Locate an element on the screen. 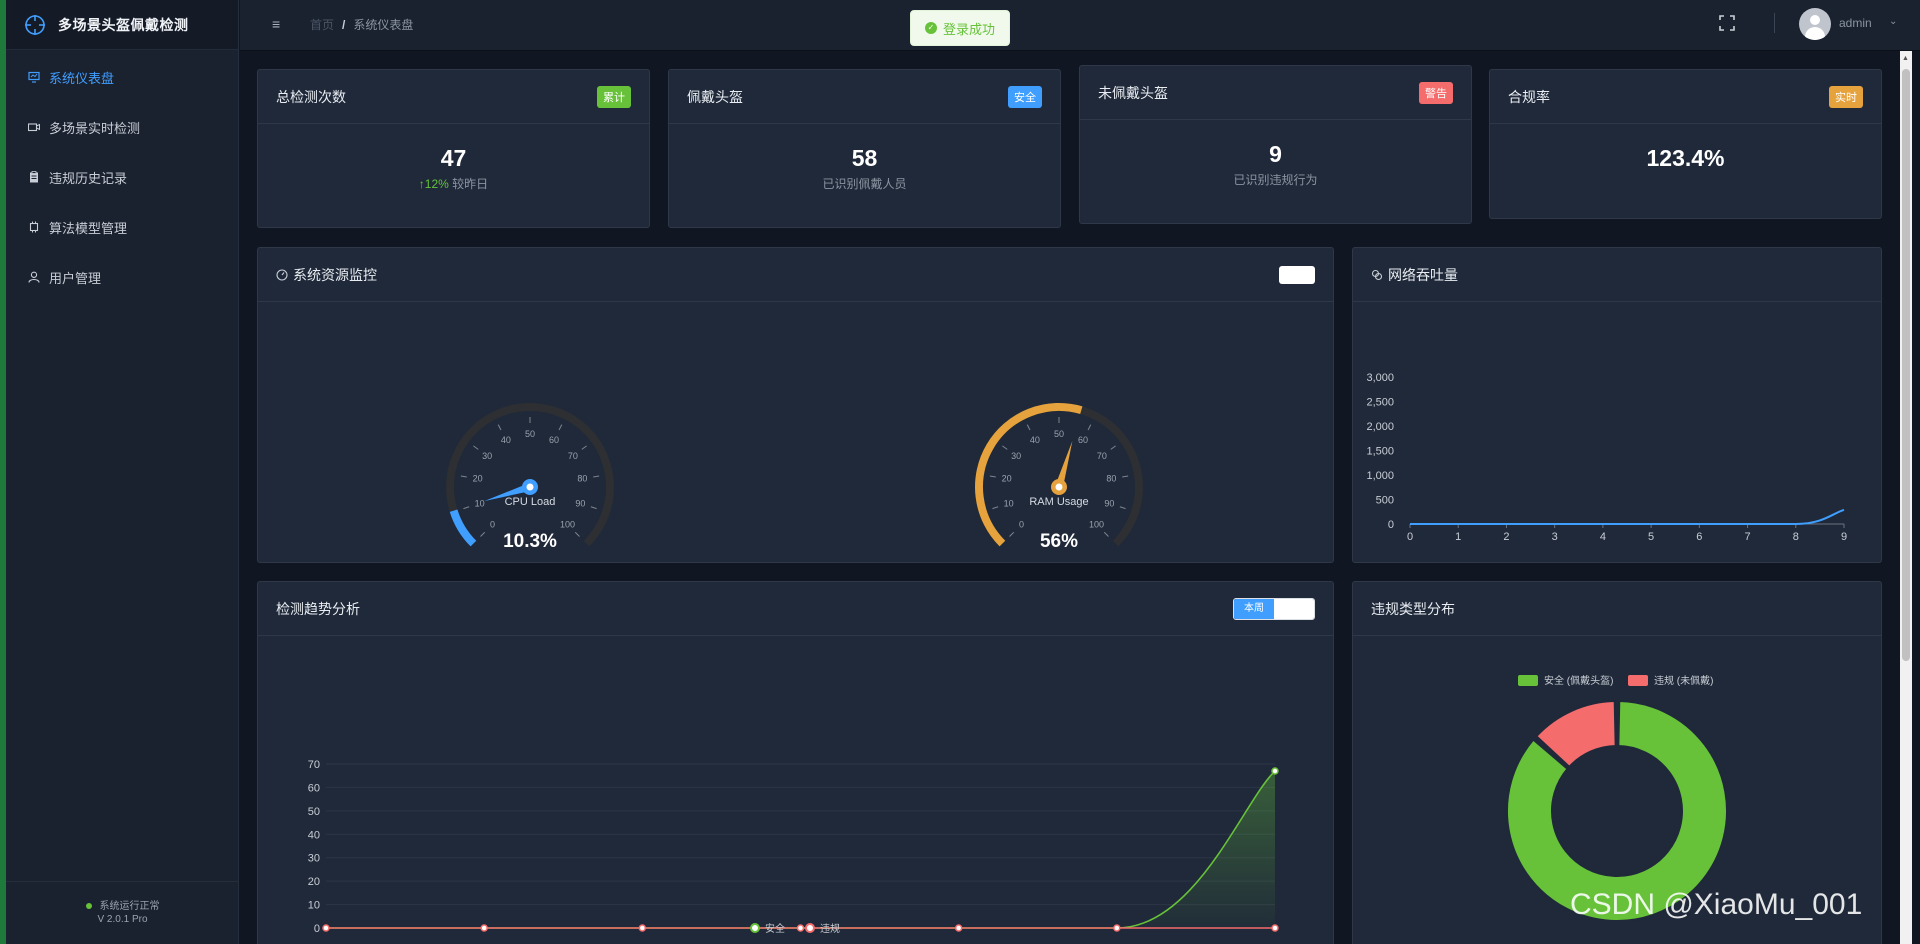  period-toggle: 本周 is located at coordinates (1274, 608).